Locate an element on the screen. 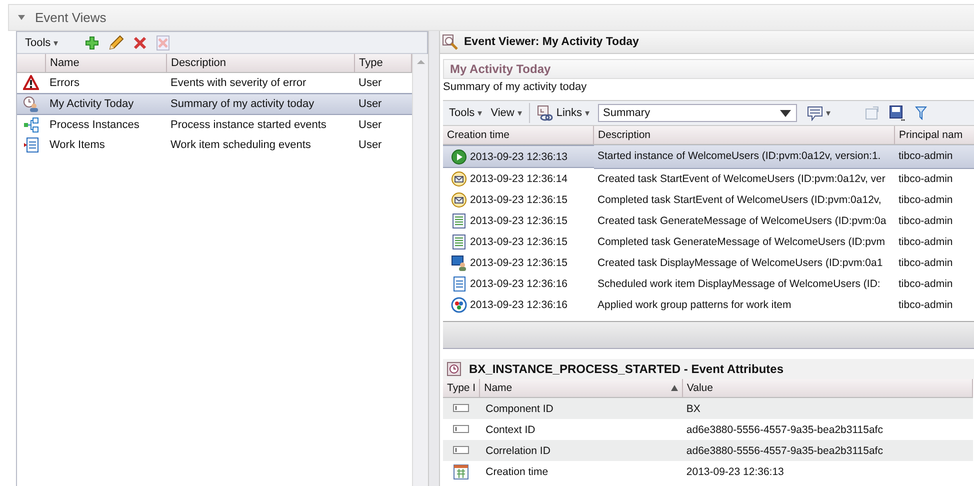  view-row: My Activity Today Summary of my activity today User is located at coordinates (214, 104).